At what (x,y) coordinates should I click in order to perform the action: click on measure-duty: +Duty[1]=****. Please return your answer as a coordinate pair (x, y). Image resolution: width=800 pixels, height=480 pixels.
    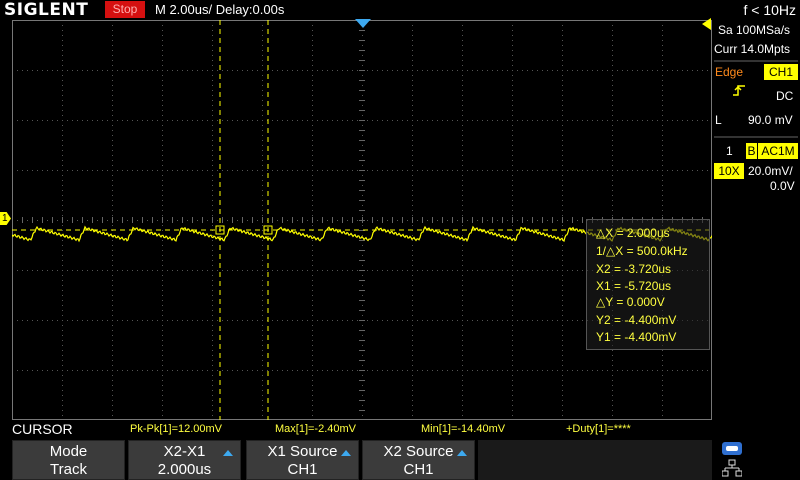
    Looking at the image, I should click on (598, 429).